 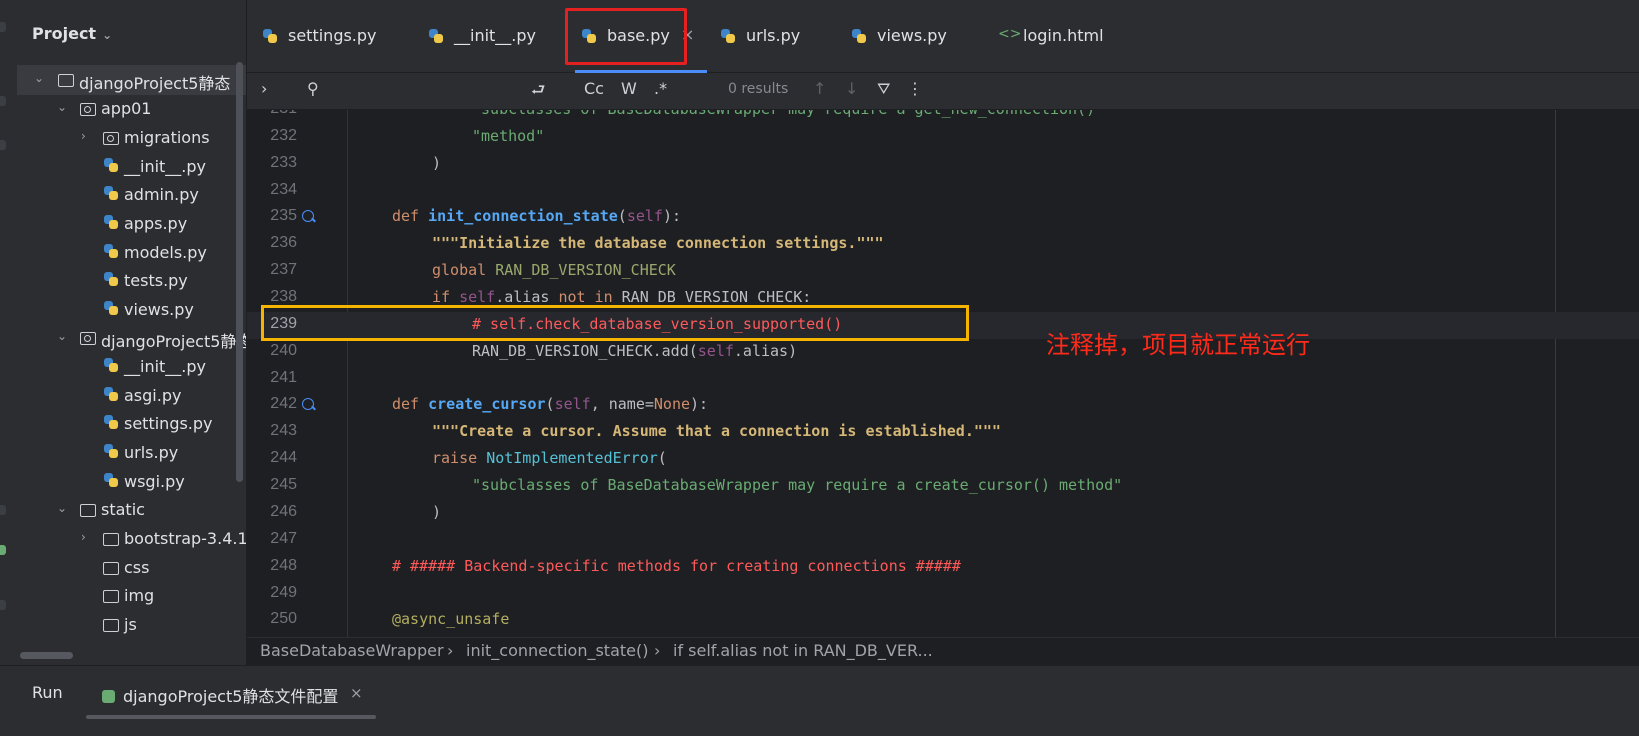 I want to click on commit-tool-icon, so click(x=3, y=101).